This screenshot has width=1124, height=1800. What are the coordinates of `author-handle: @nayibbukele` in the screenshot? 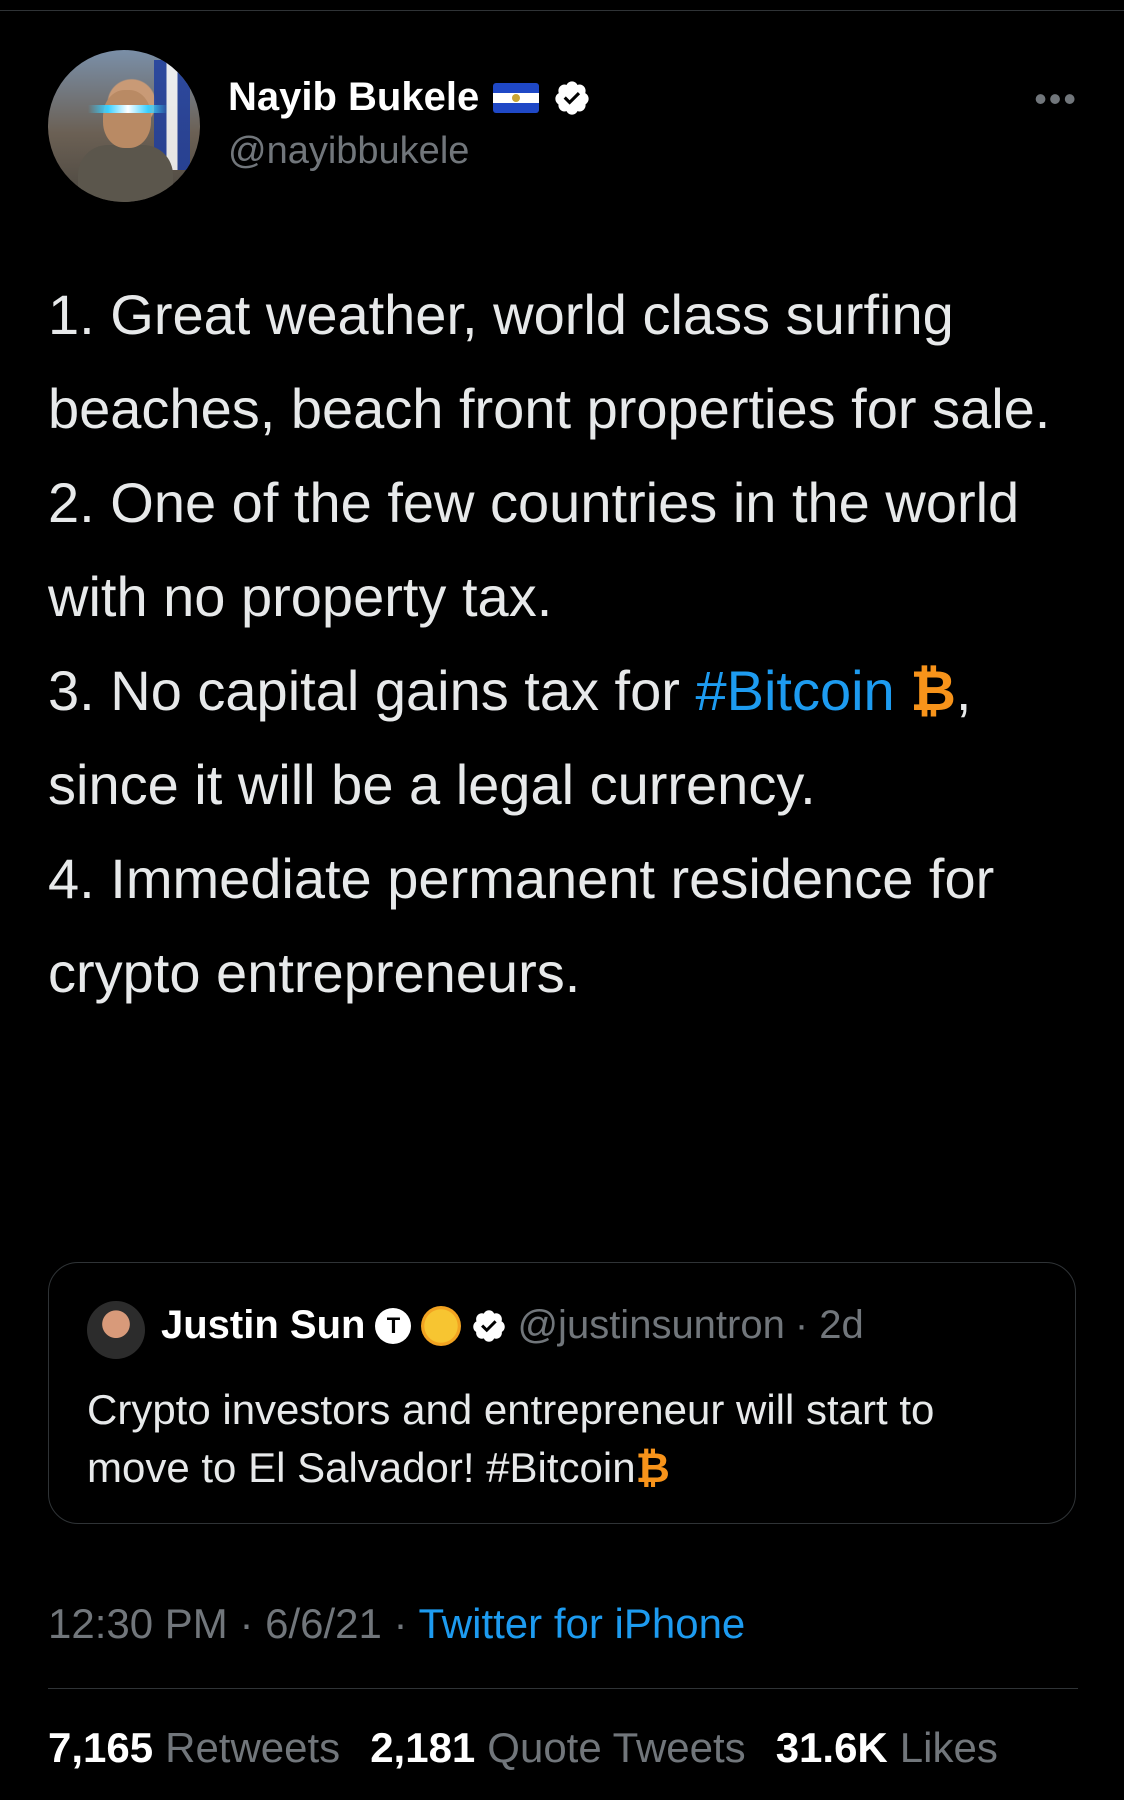 It's located at (348, 151).